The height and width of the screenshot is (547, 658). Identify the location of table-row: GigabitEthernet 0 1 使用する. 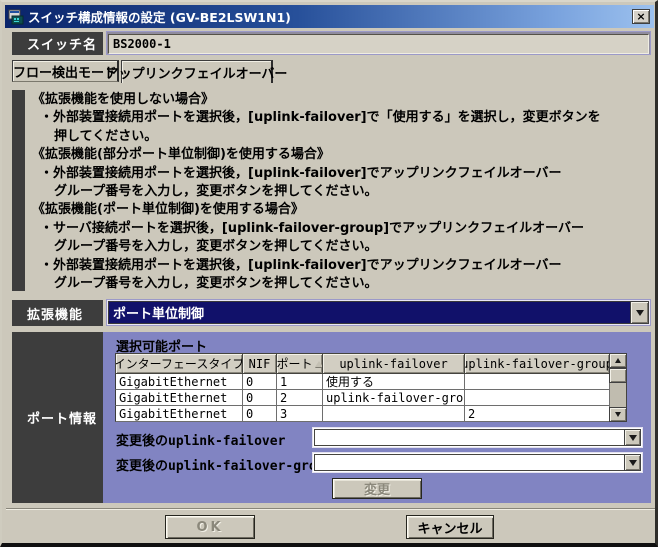
(362, 382).